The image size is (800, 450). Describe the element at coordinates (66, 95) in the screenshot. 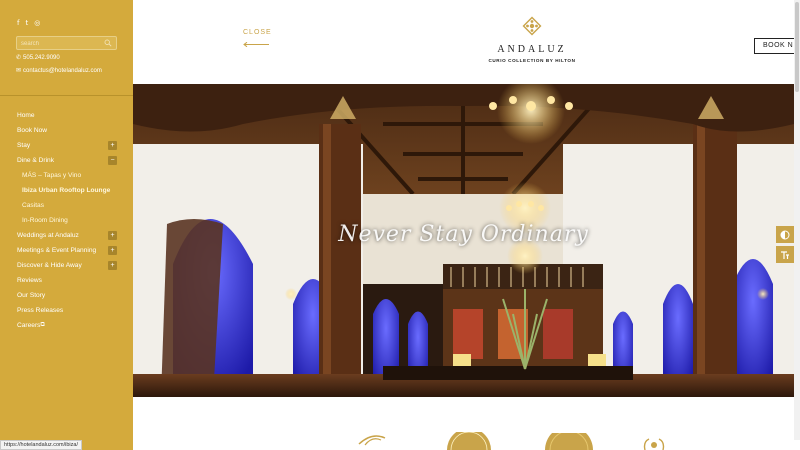

I see `sidebar-divider` at that location.